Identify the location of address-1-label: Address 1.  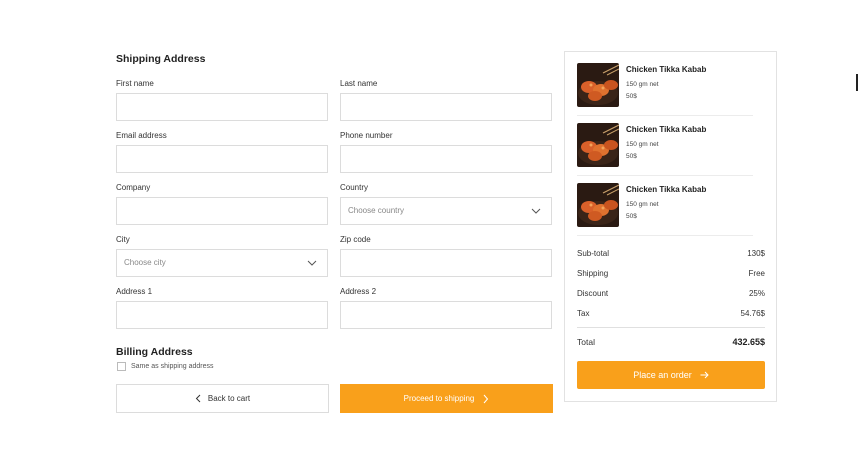
(134, 291).